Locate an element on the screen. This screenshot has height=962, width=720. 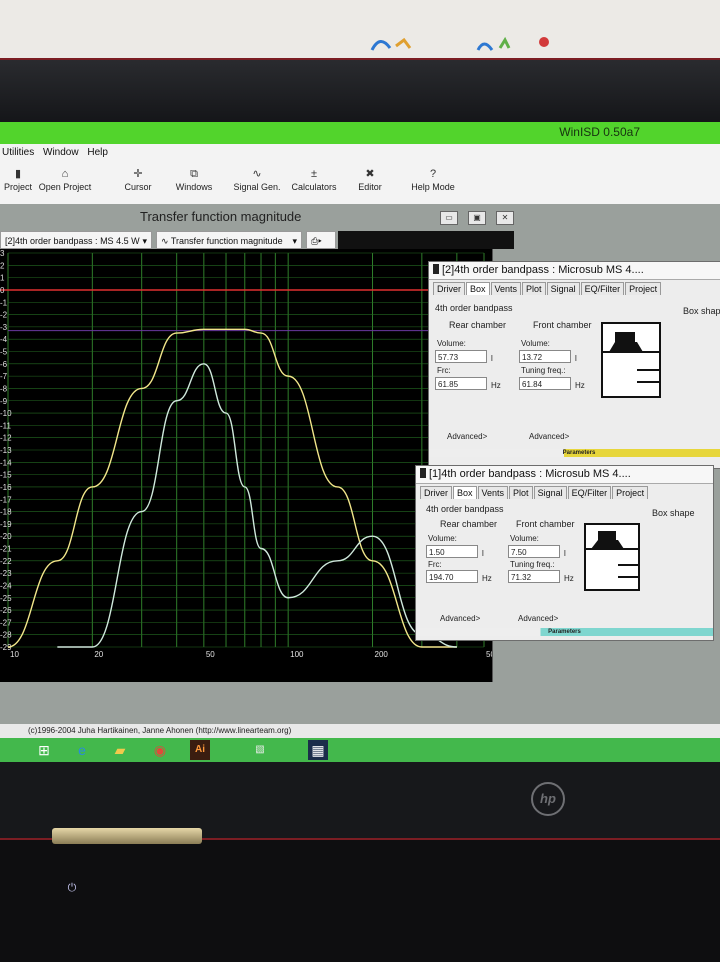
y-tick-label: -8 is located at coordinates (4, 388).